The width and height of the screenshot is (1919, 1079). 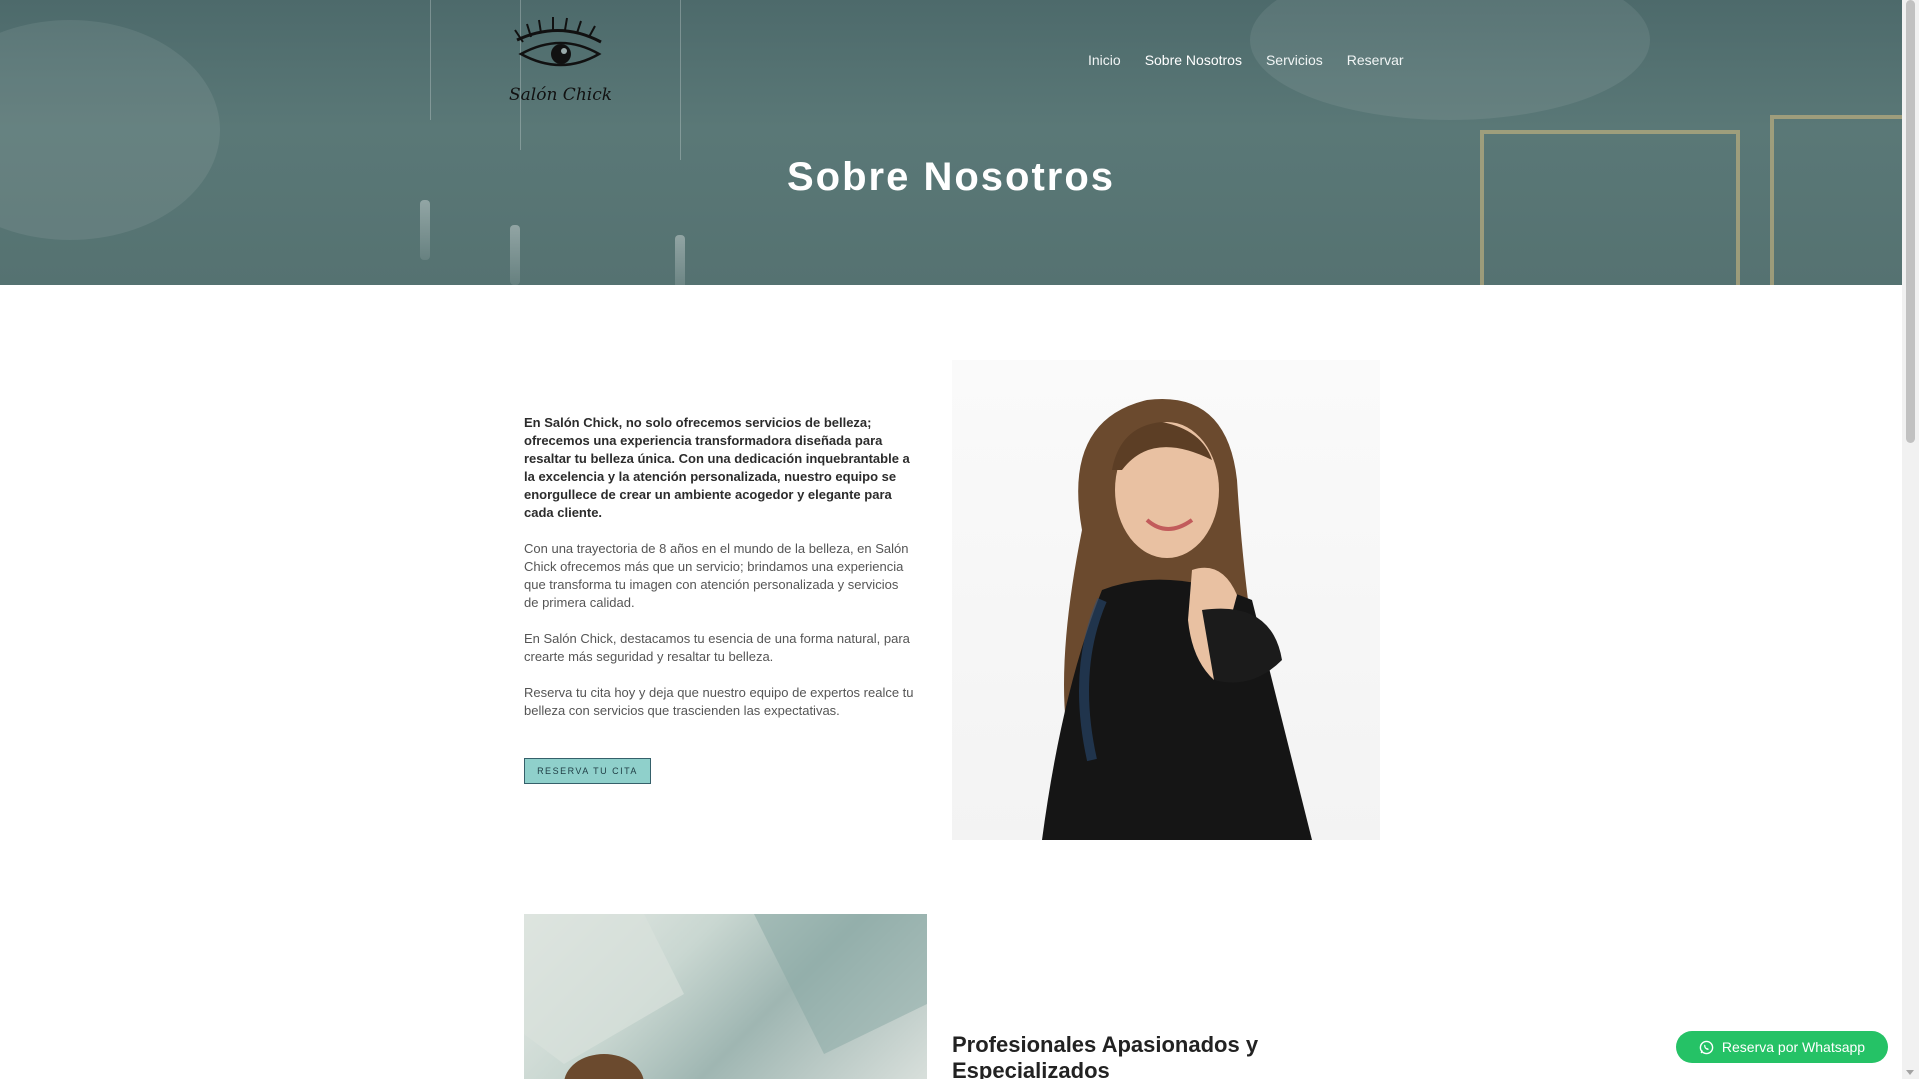 I want to click on page-scrollbar, so click(x=1910, y=539).